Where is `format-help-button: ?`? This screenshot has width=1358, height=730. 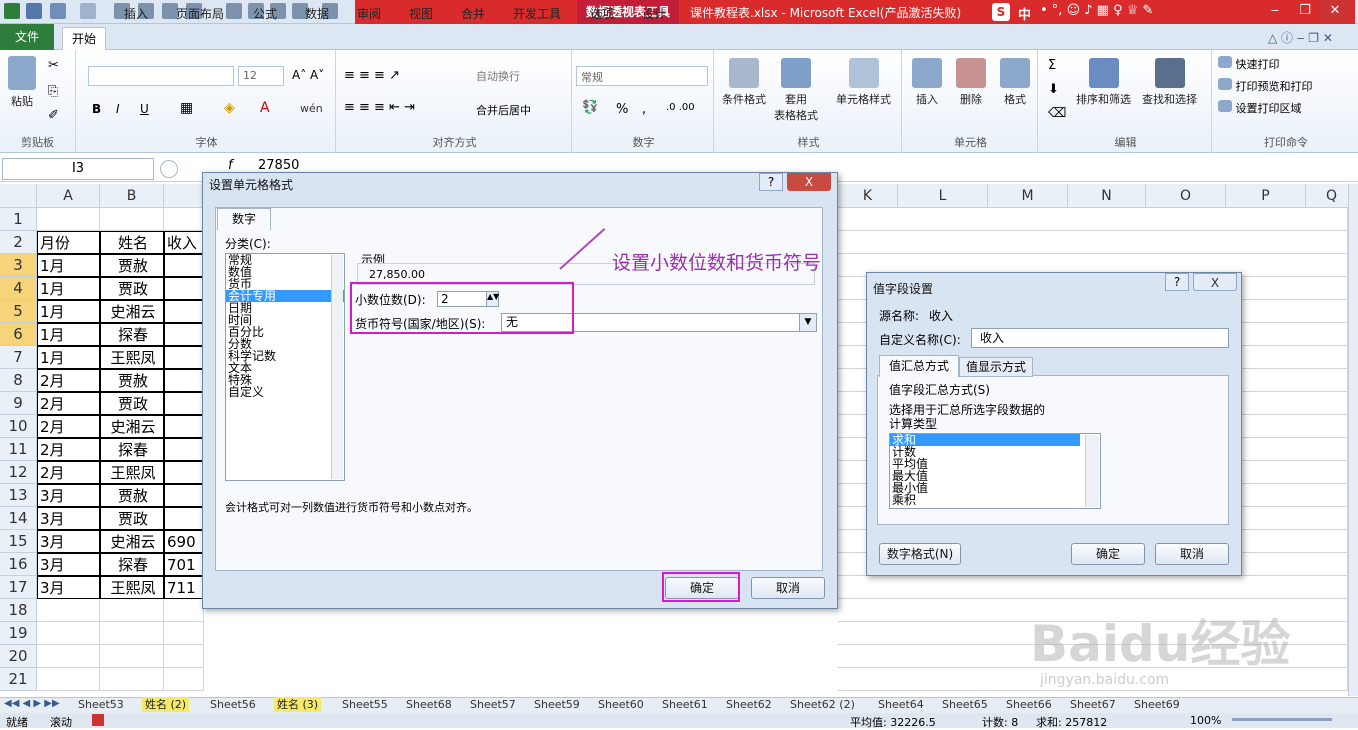
format-help-button: ? is located at coordinates (771, 182).